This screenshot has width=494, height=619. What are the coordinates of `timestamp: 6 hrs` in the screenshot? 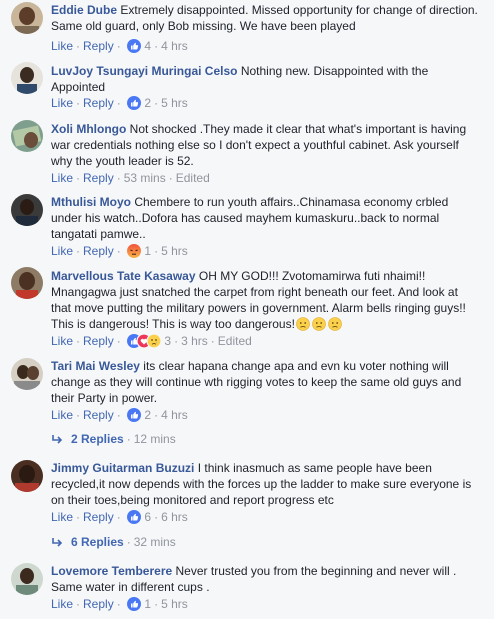 It's located at (174, 517).